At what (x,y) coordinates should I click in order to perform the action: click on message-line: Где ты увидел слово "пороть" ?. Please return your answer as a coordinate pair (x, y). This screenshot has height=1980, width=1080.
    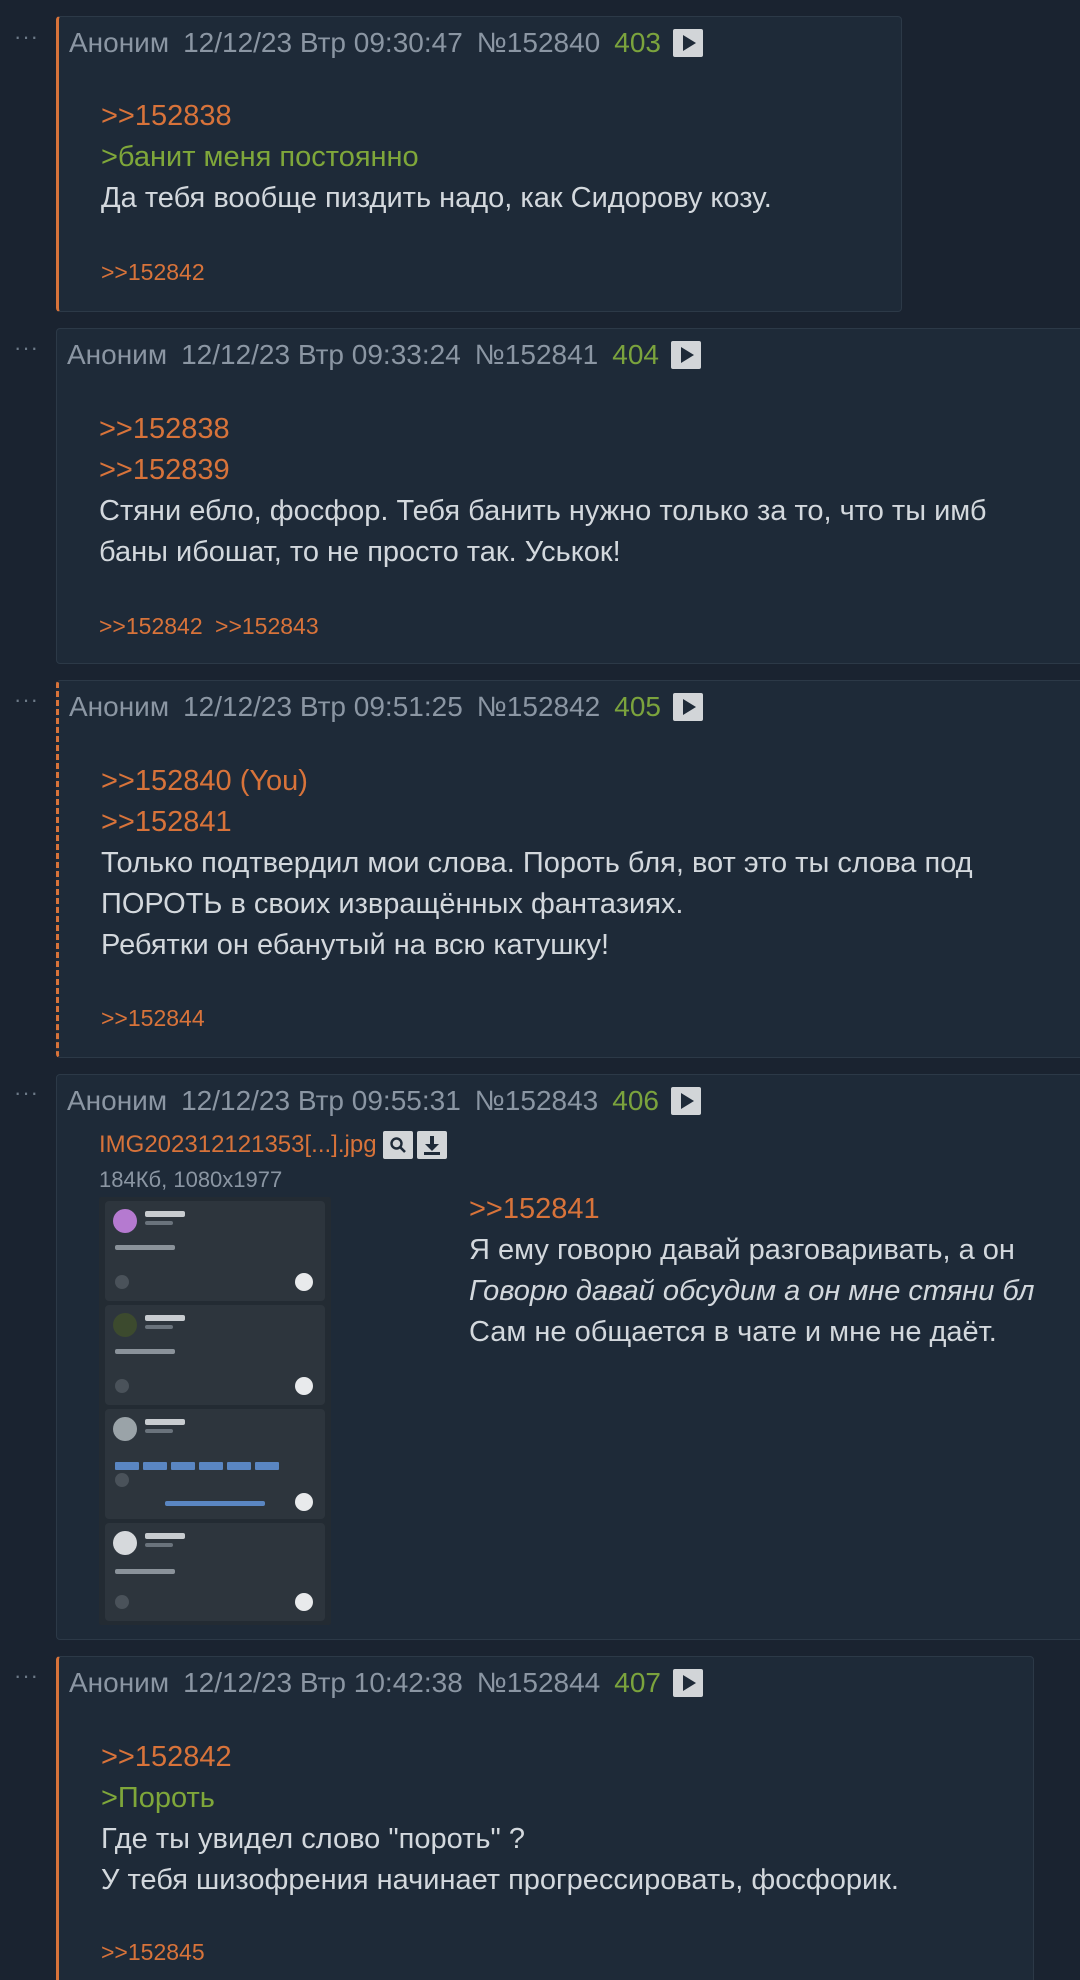
    Looking at the image, I should click on (313, 1839).